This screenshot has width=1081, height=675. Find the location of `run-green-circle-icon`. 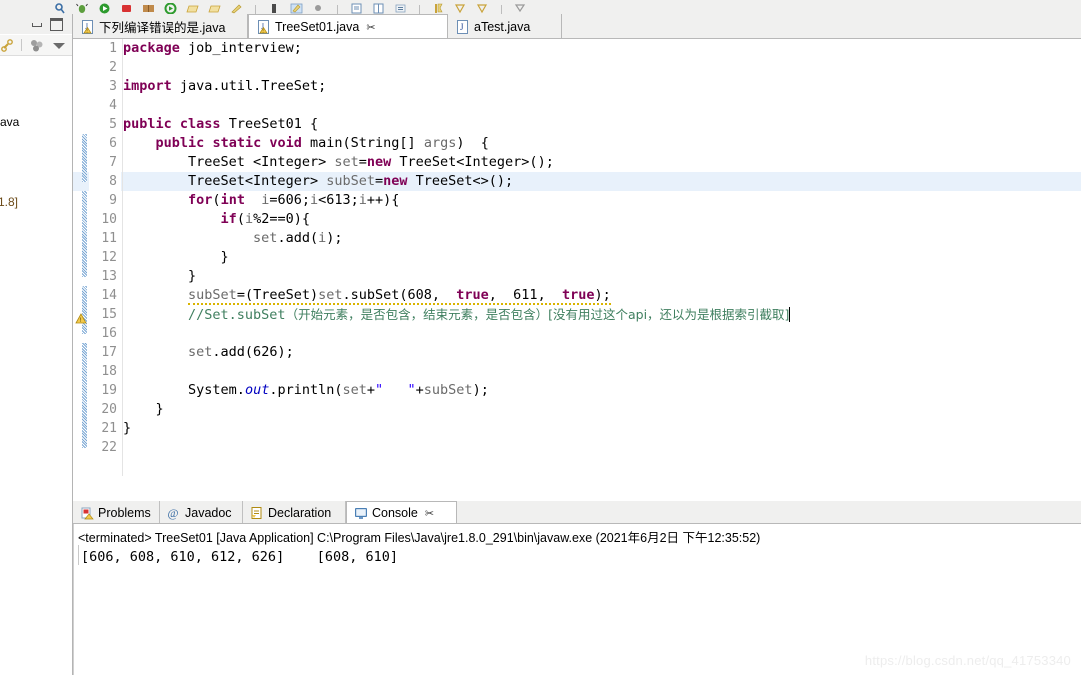

run-green-circle-icon is located at coordinates (170, 8).